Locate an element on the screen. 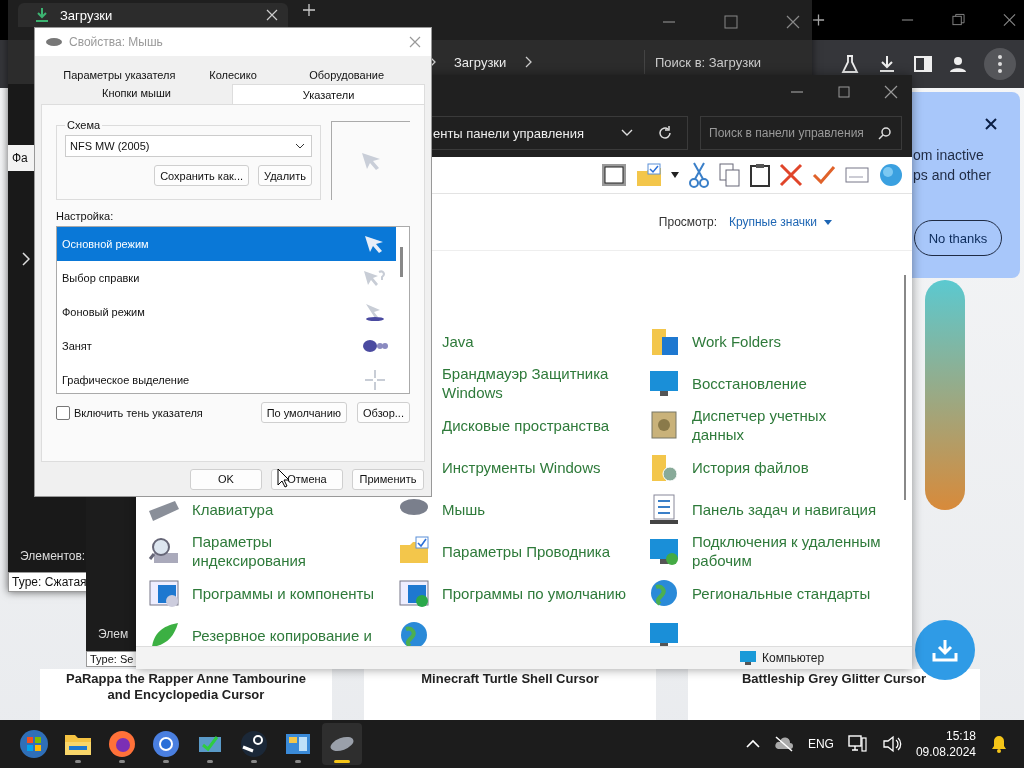 The image size is (1024, 768). control-panel-item: Восстановление is located at coordinates (749, 383).